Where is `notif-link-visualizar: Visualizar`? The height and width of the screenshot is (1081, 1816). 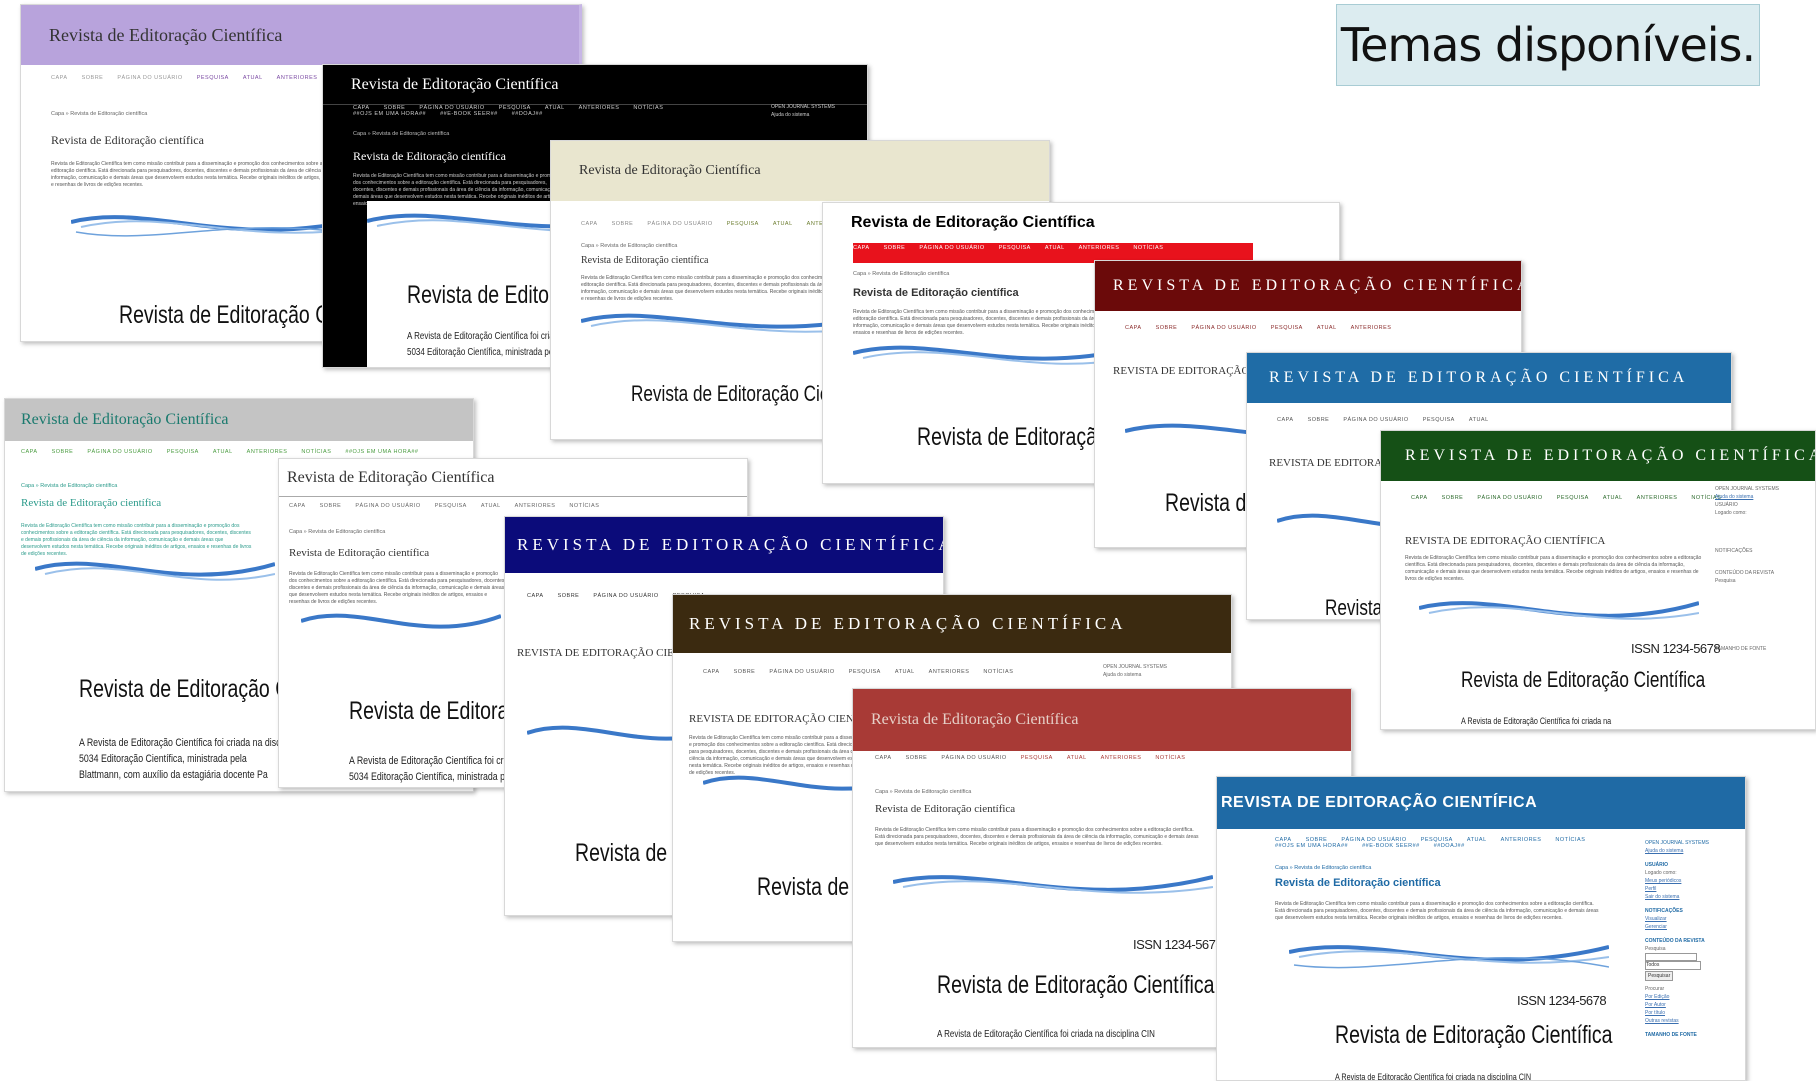
notif-link-visualizar: Visualizar is located at coordinates (1677, 919).